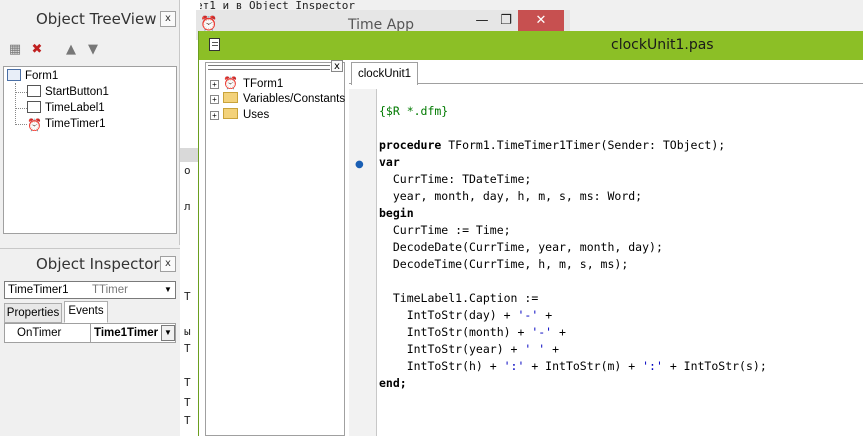 The height and width of the screenshot is (436, 863). Describe the element at coordinates (621, 383) in the screenshot. I see `code-line: end;` at that location.